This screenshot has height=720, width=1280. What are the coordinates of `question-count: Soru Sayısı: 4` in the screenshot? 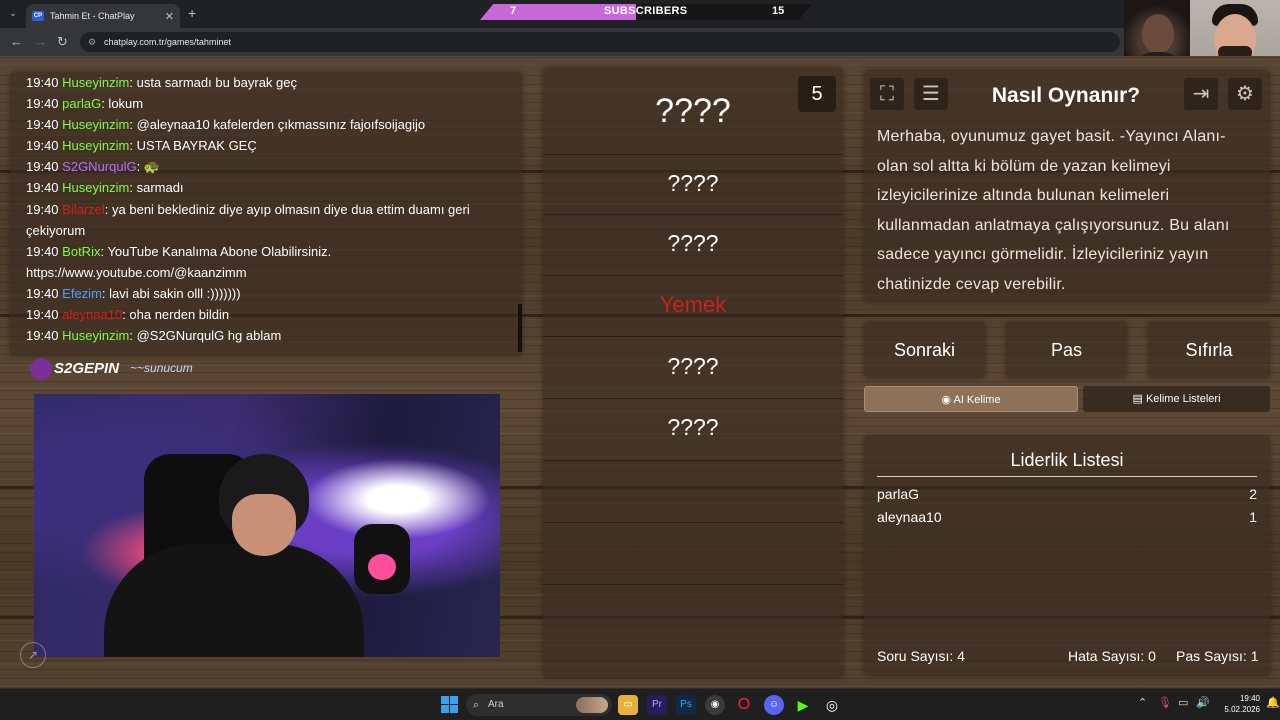 It's located at (921, 656).